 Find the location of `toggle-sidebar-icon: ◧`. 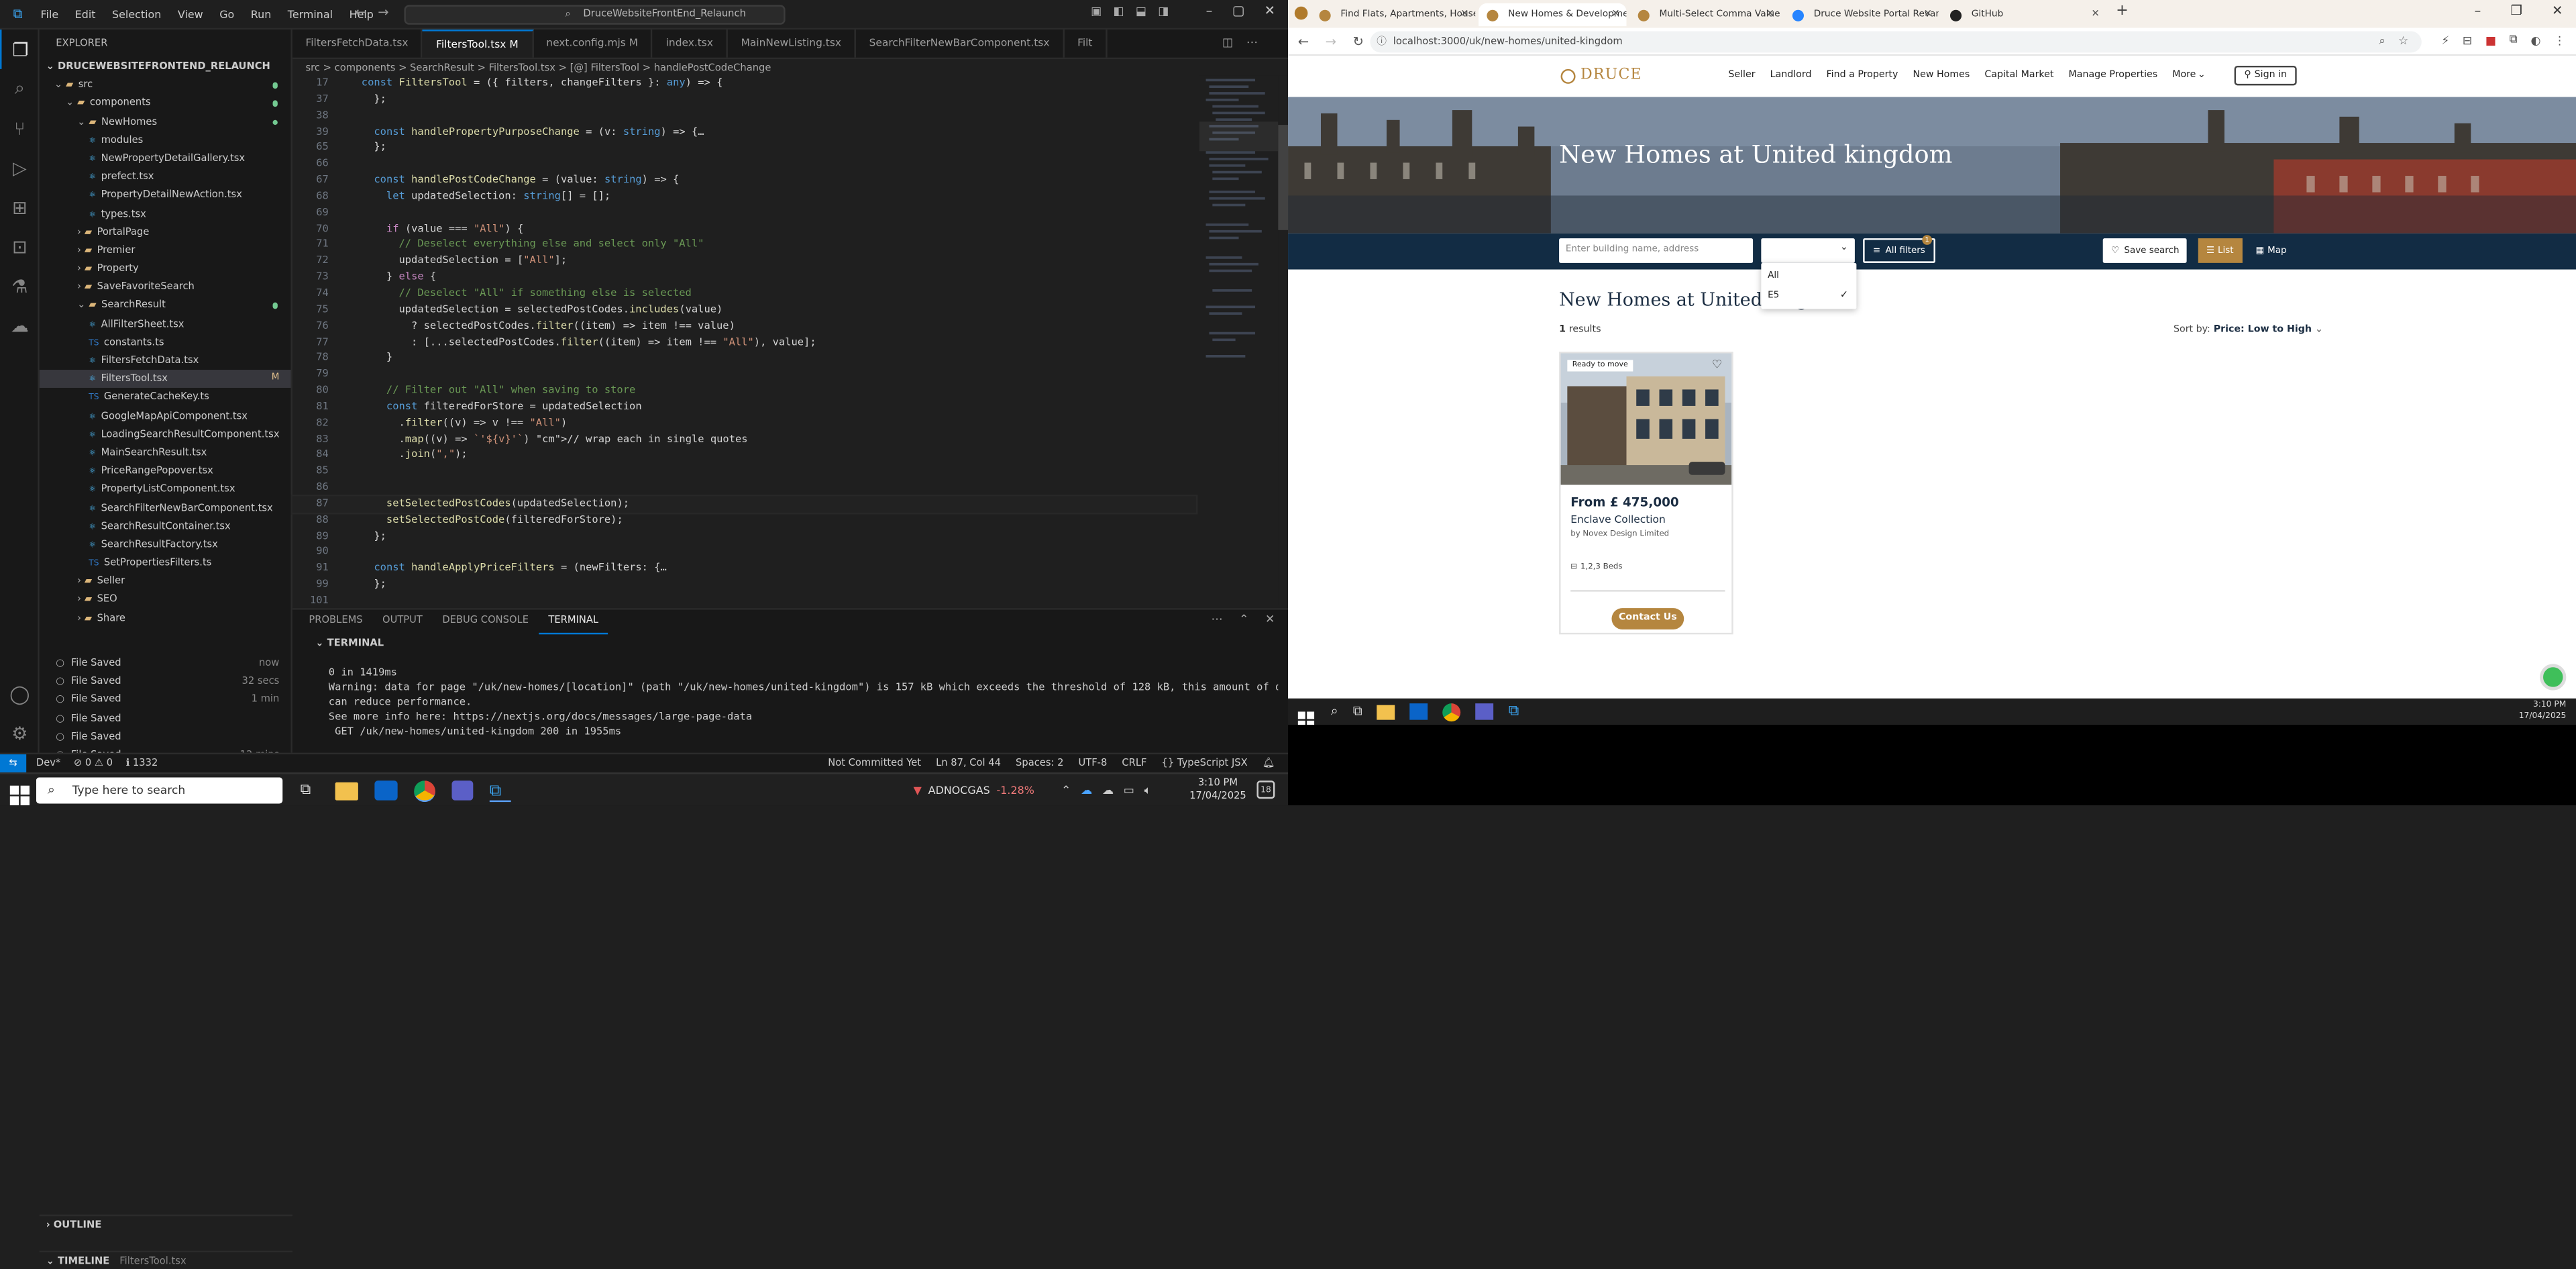

toggle-sidebar-icon: ◧ is located at coordinates (1119, 11).